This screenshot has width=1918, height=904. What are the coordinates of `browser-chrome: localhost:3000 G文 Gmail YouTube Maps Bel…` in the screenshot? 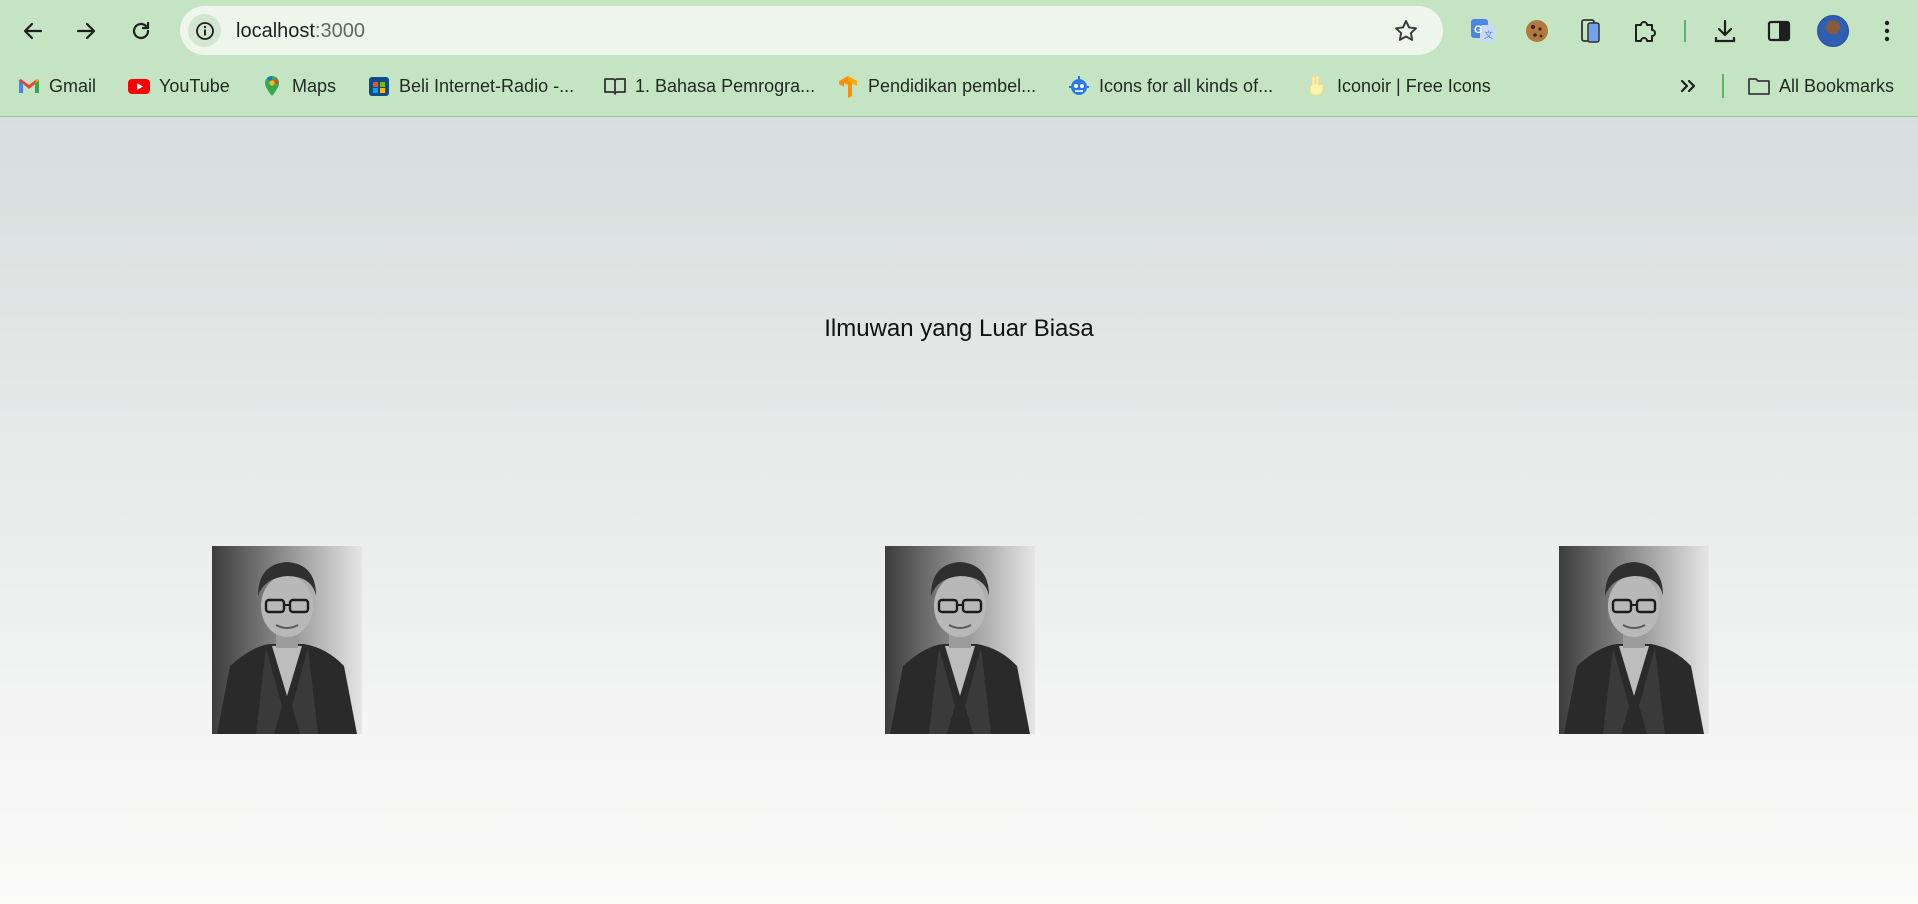 It's located at (959, 58).